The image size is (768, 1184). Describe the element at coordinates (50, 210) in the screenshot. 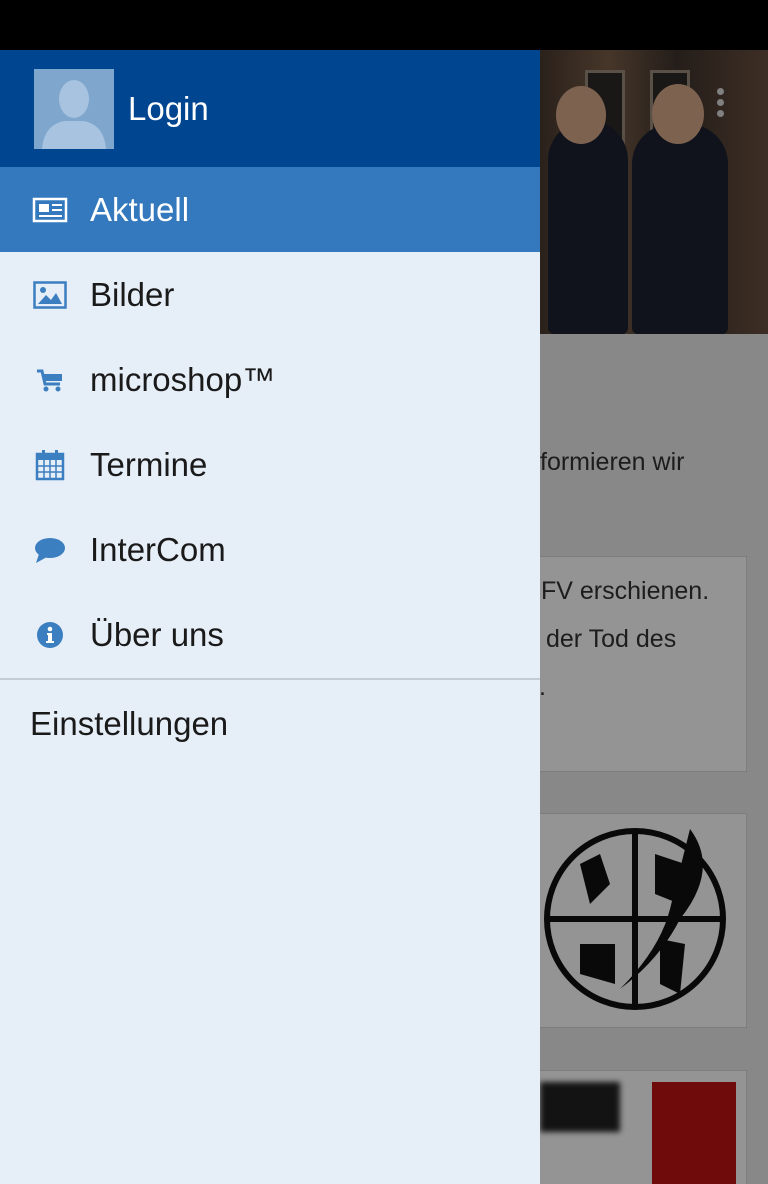

I see `newspaper-icon` at that location.